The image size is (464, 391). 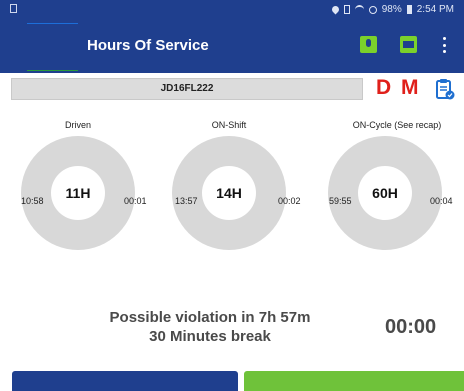 I want to click on truck-button, so click(x=408, y=44).